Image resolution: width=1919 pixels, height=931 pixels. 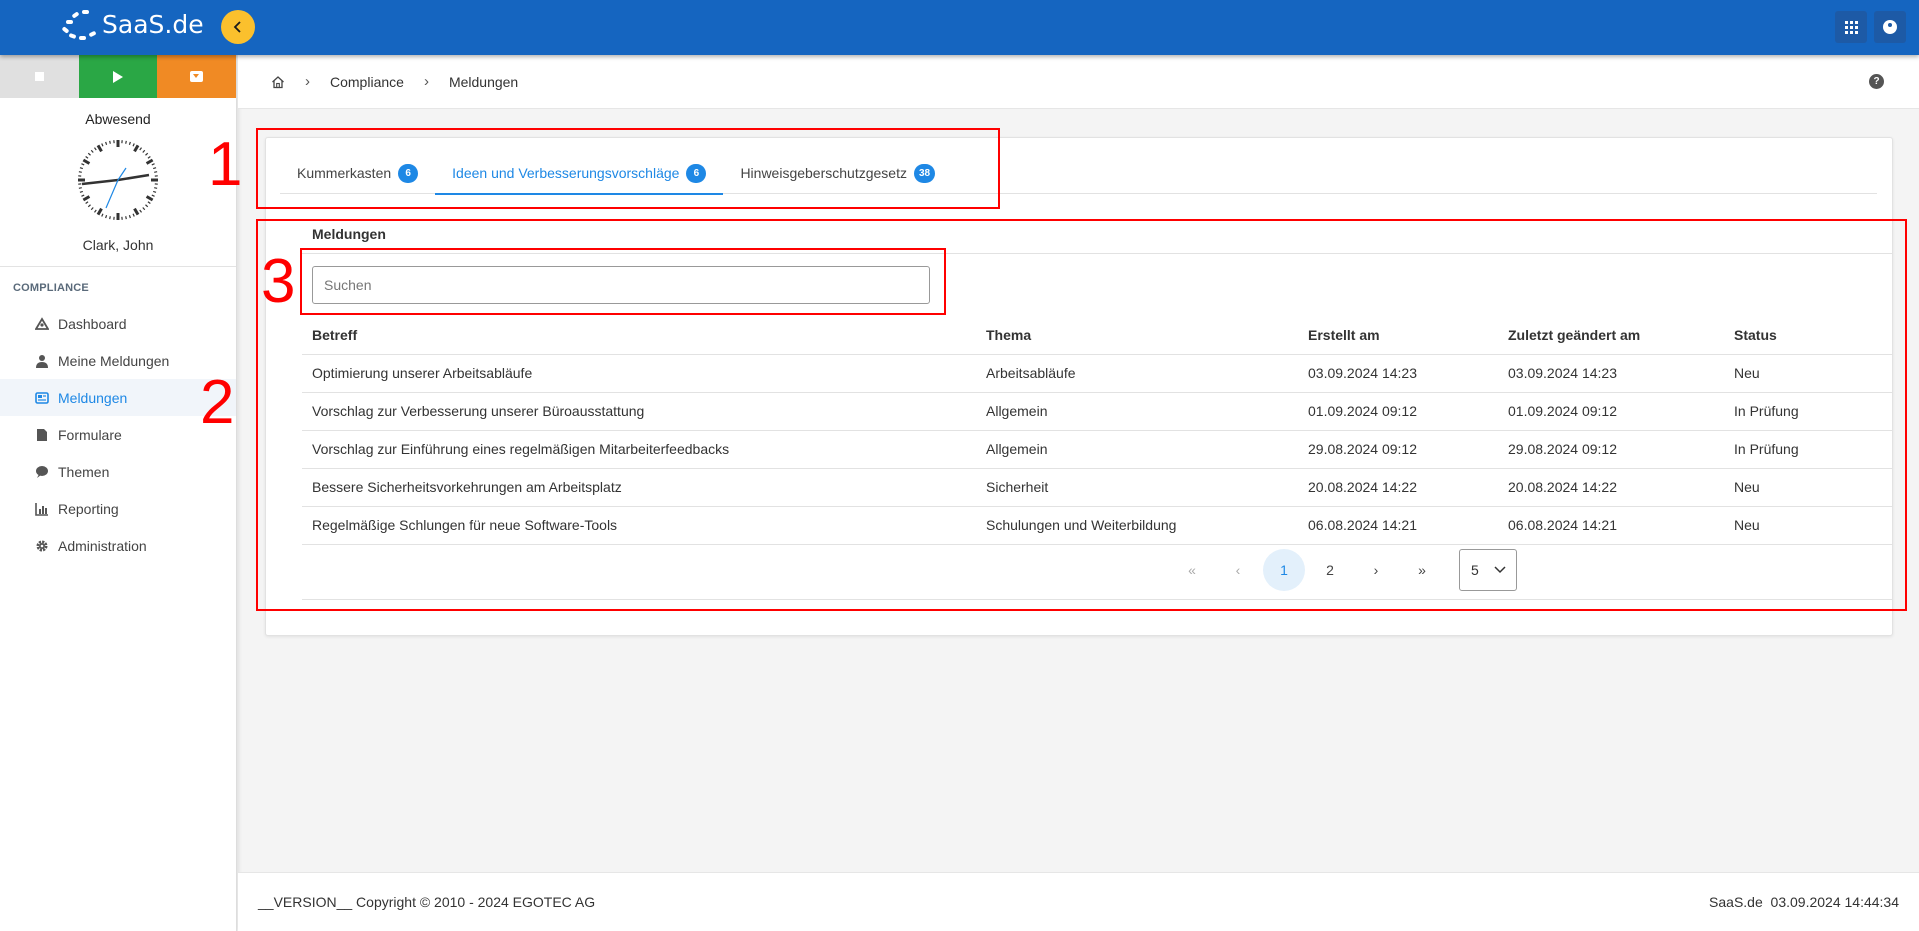 What do you see at coordinates (1876, 81) in the screenshot?
I see `help-icon: ?` at bounding box center [1876, 81].